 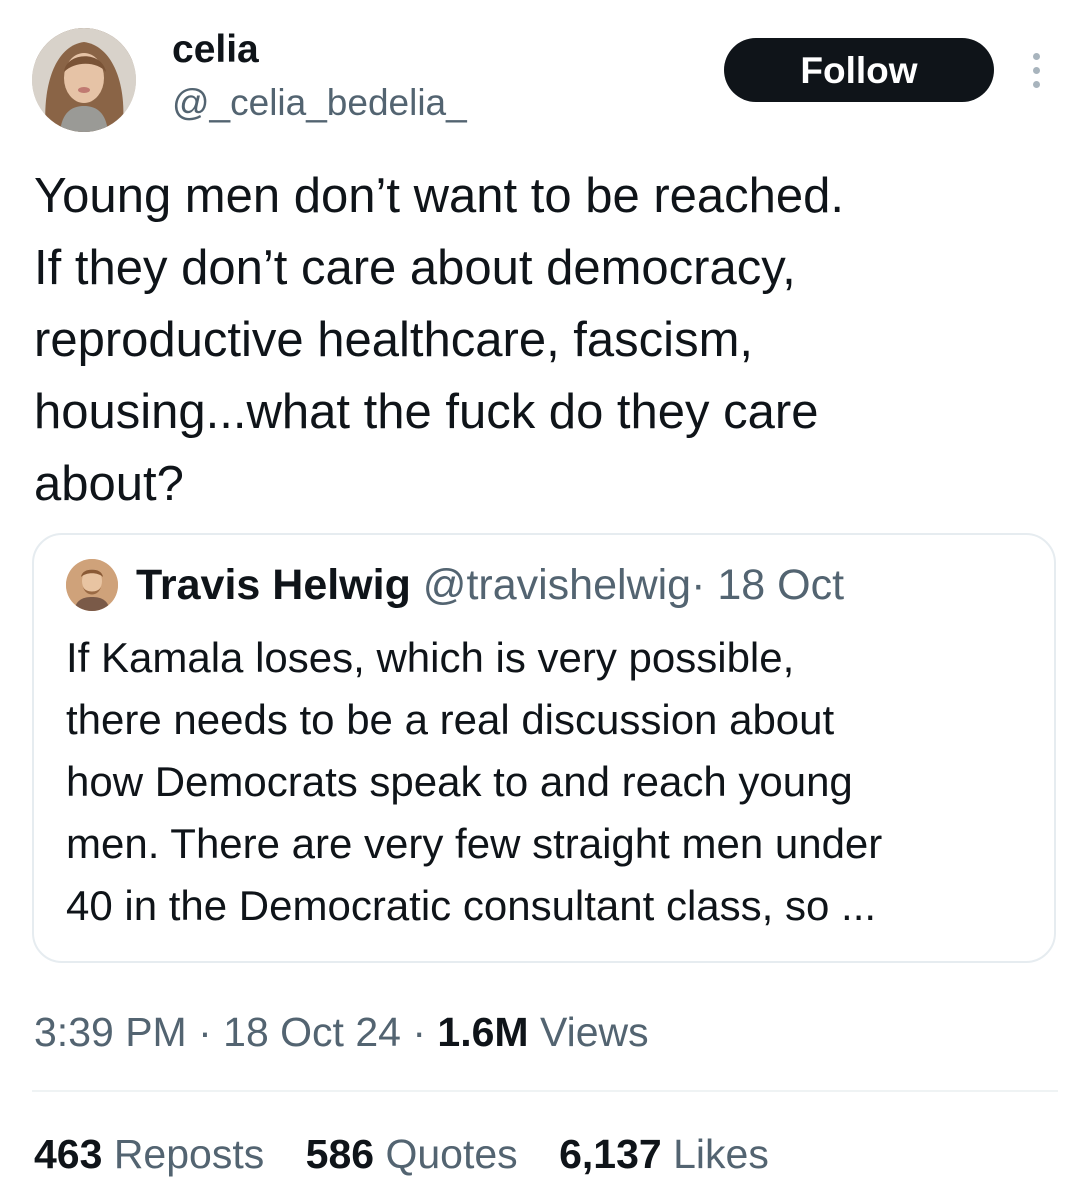 I want to click on tweet-text-line: If they don’t care about democracy,, so click(x=415, y=268).